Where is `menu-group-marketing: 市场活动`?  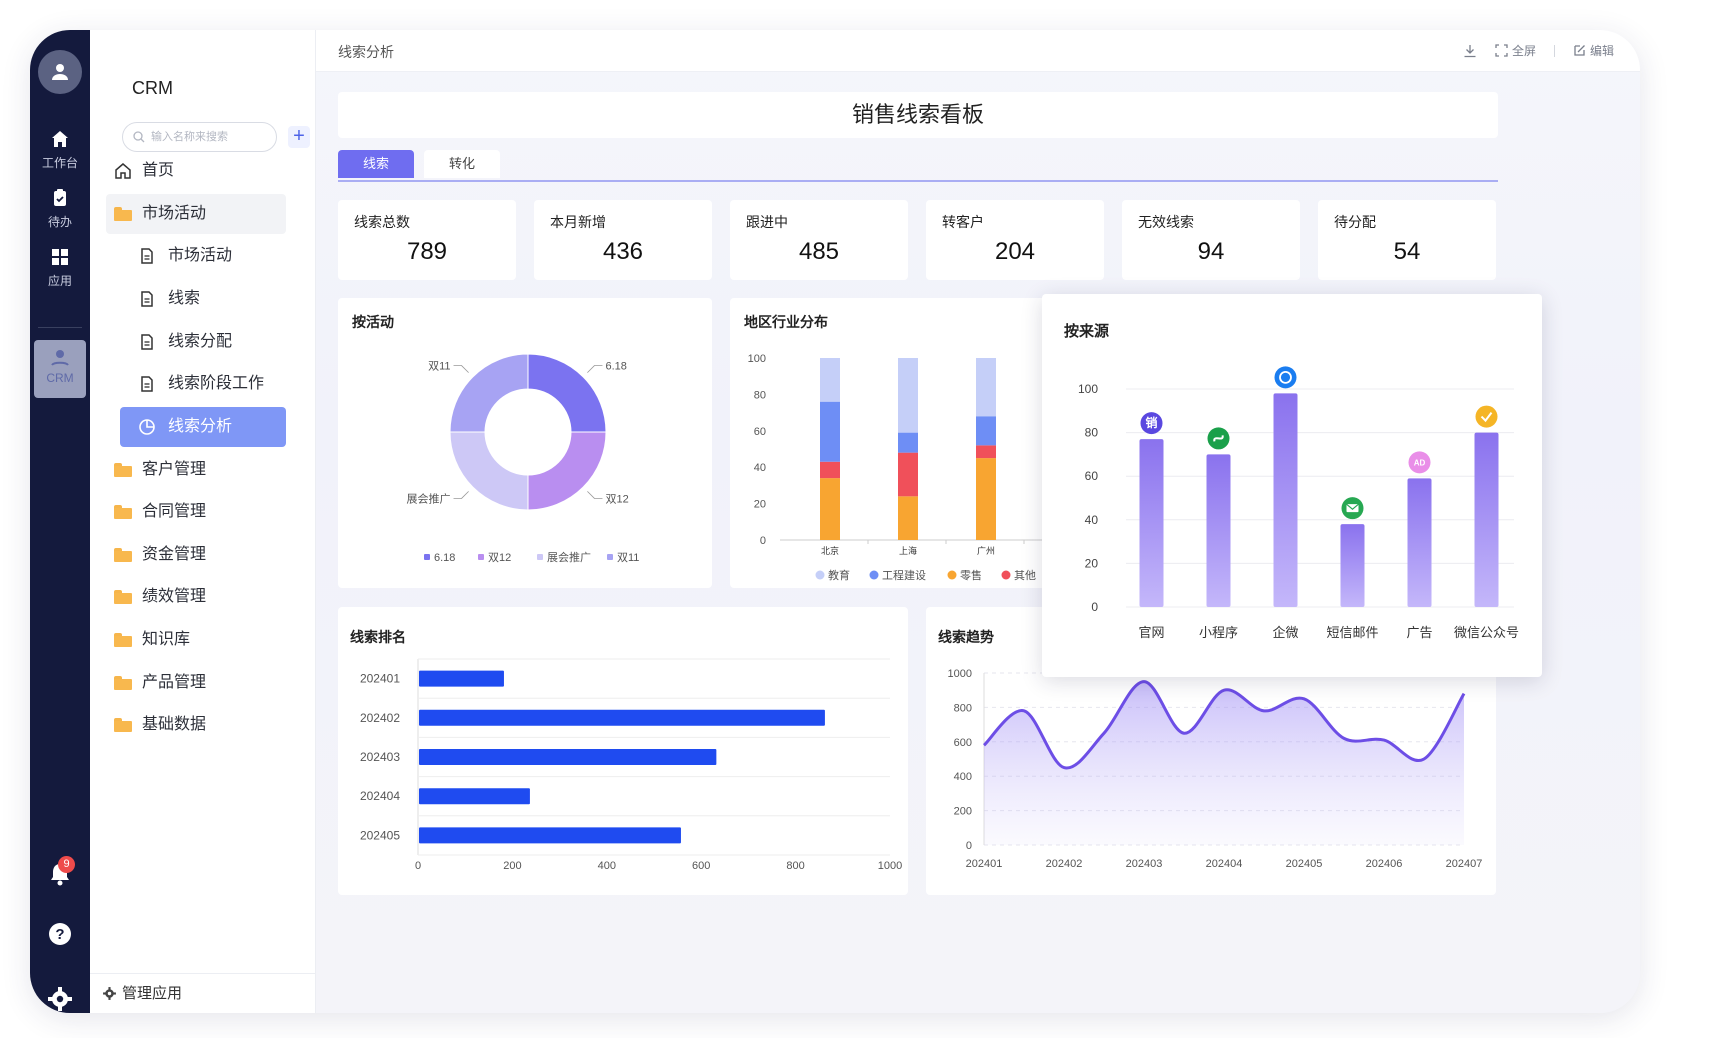
menu-group-marketing: 市场活动 is located at coordinates (196, 214).